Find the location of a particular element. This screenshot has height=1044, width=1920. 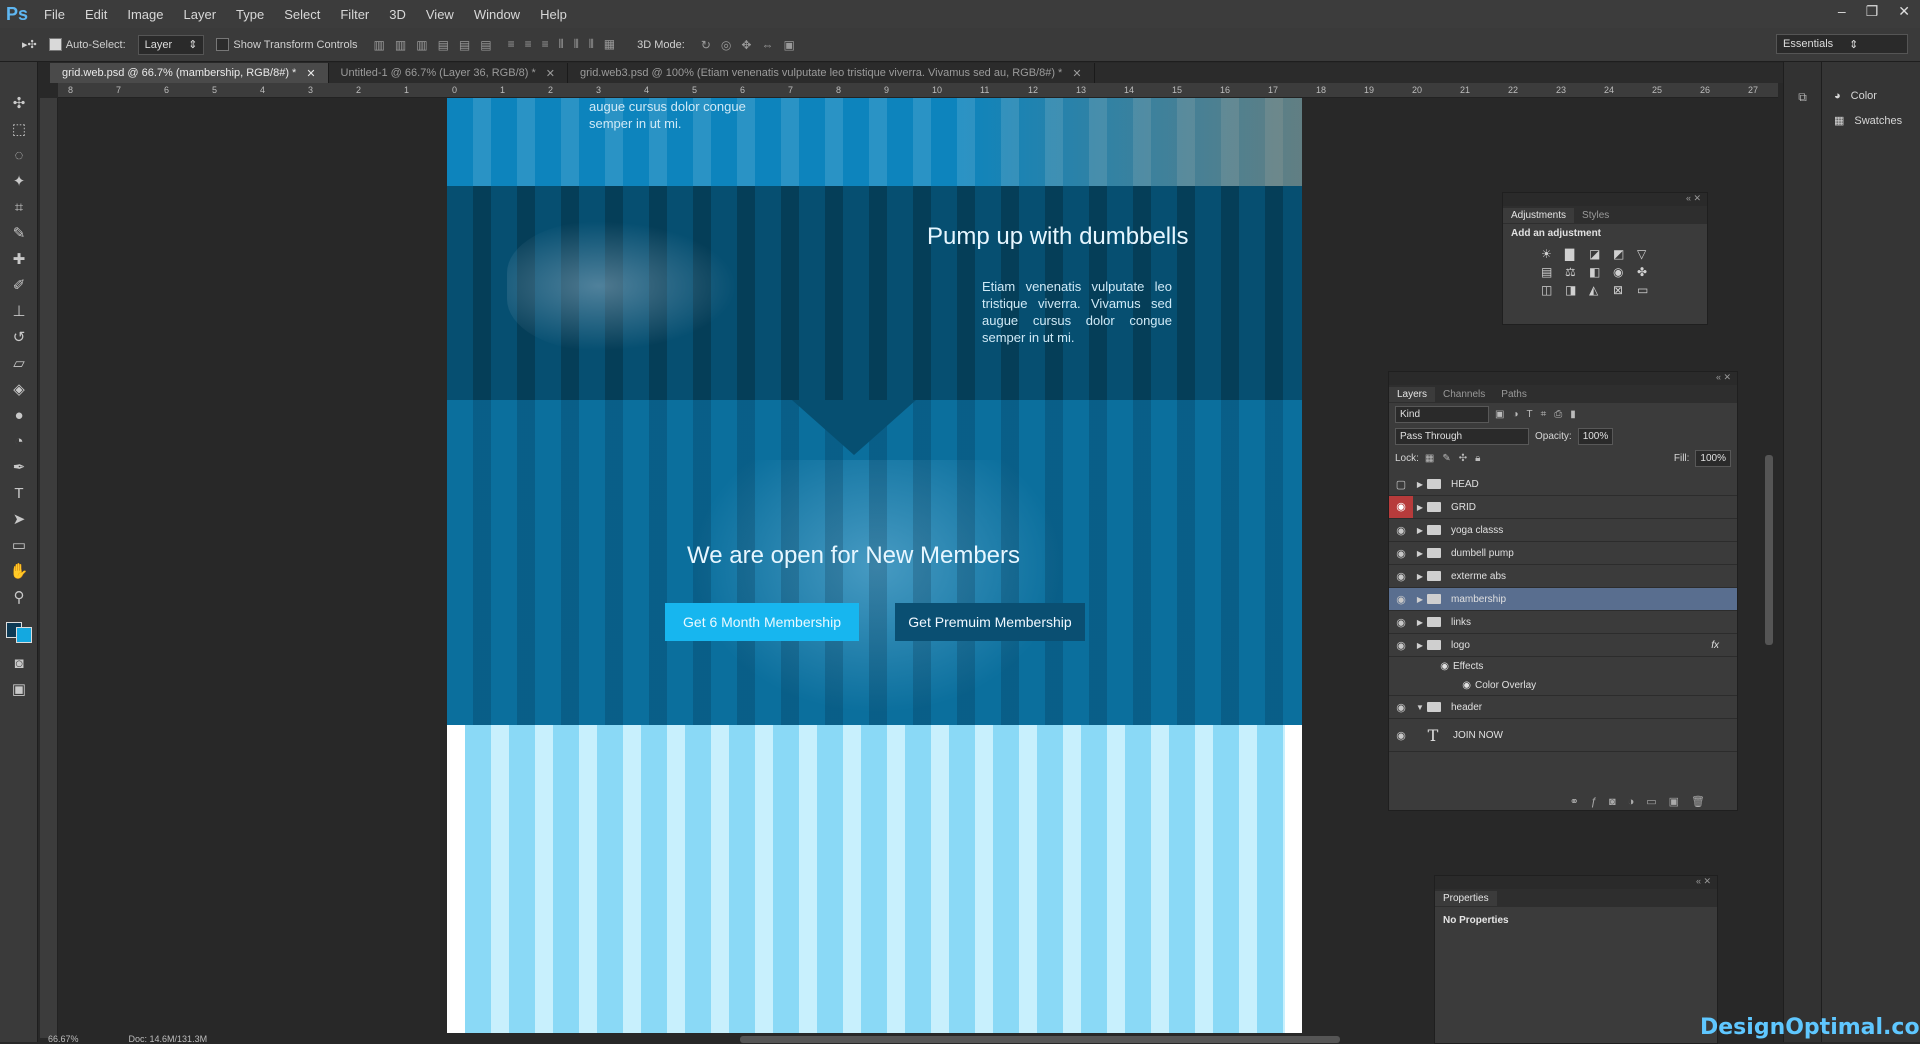

tab-styles: Styles is located at coordinates (1595, 215).